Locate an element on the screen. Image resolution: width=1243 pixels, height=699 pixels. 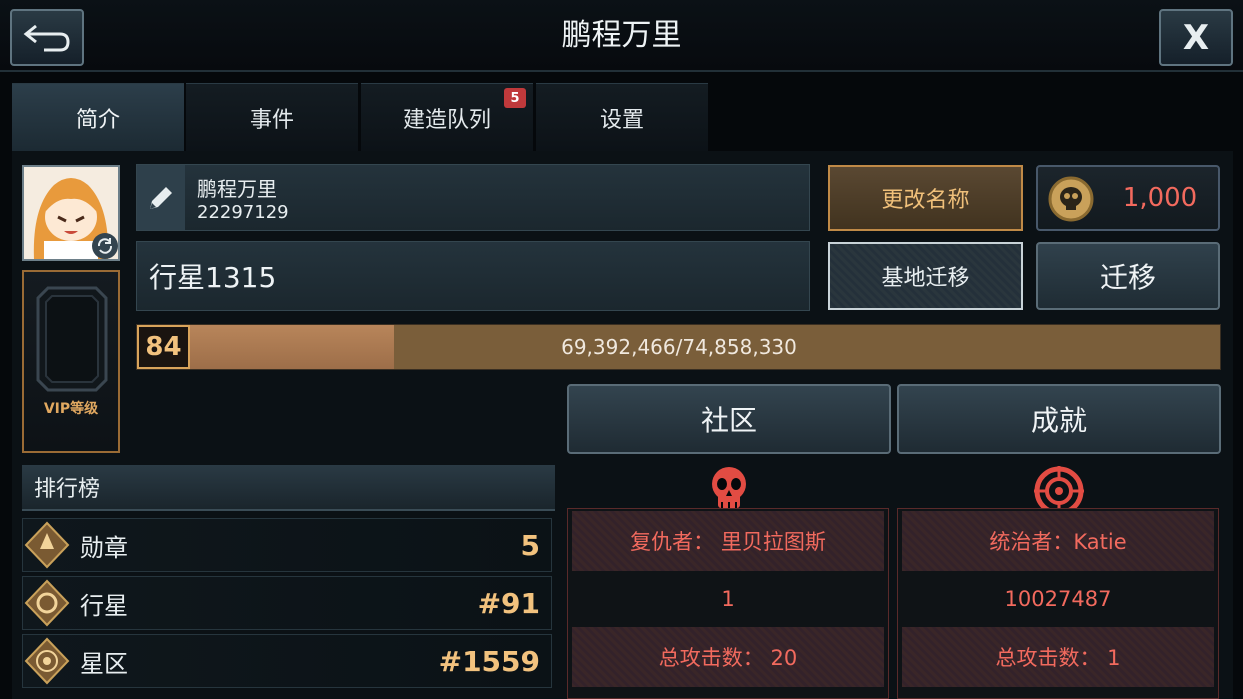
ruler-title: 统治者：Katie is located at coordinates (1058, 541).